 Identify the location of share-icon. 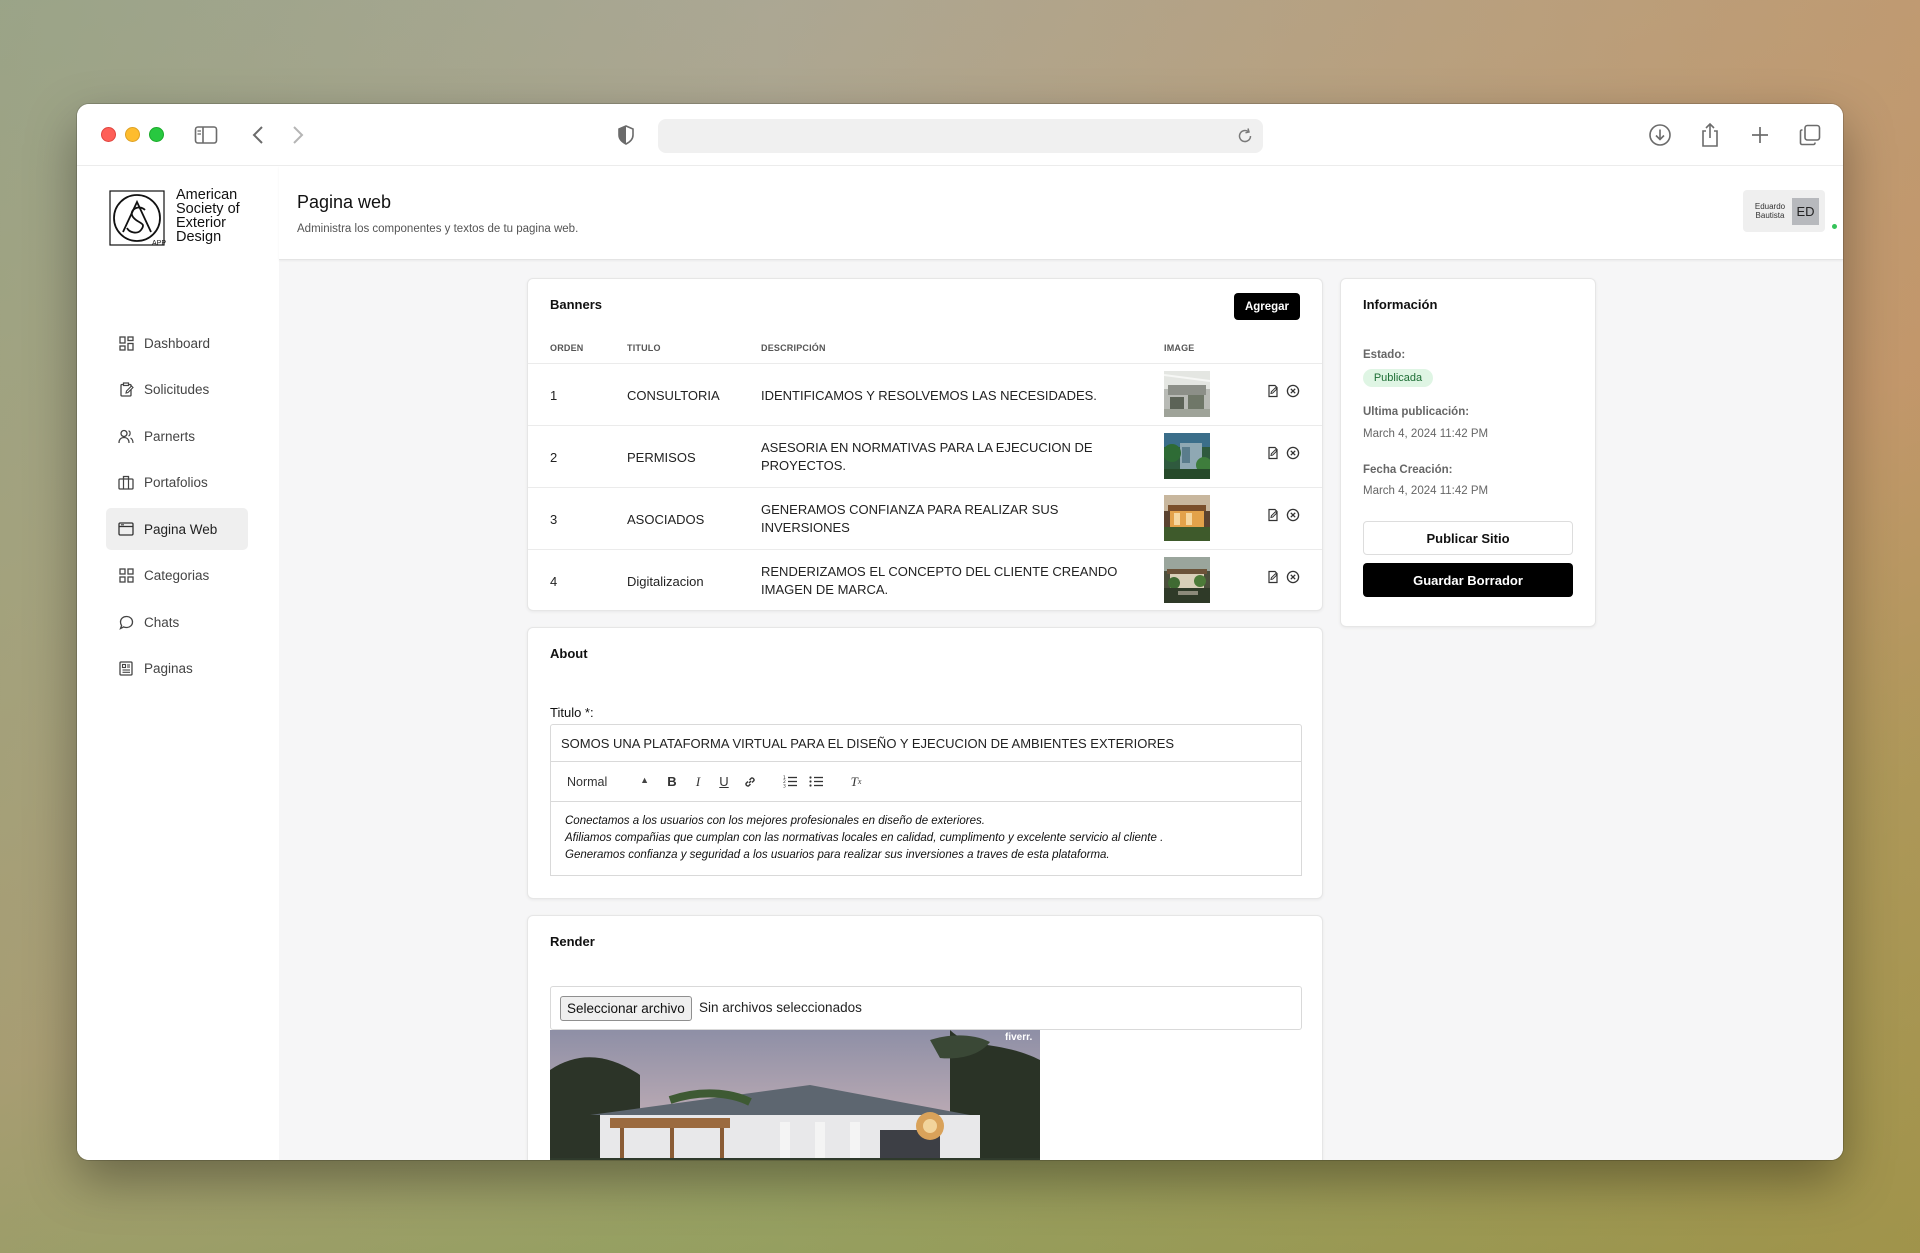
(1710, 135).